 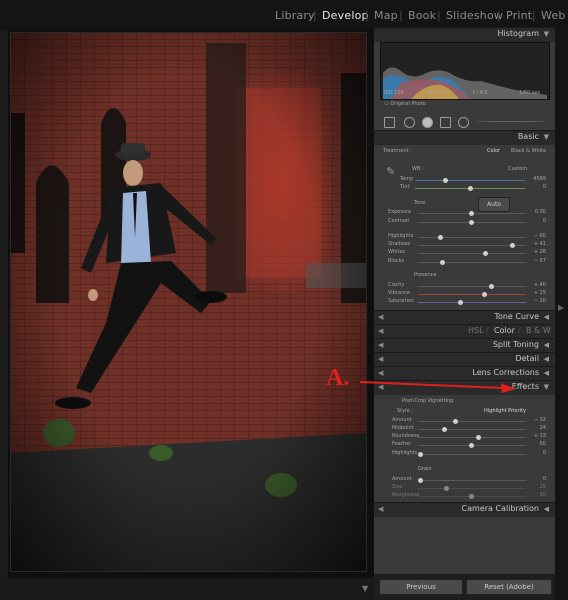 I want to click on grain-roughness-slider, so click(x=472, y=496).